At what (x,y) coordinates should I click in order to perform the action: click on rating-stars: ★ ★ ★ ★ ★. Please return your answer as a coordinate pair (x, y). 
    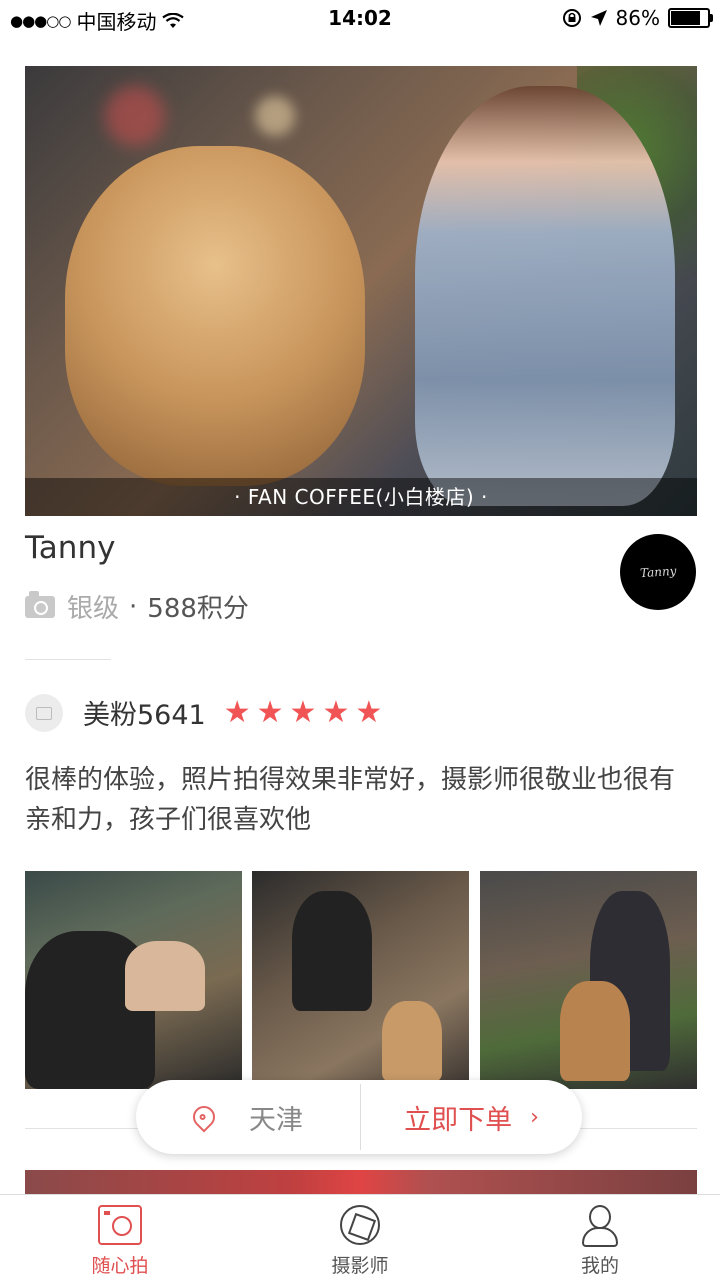
    Looking at the image, I should click on (303, 712).